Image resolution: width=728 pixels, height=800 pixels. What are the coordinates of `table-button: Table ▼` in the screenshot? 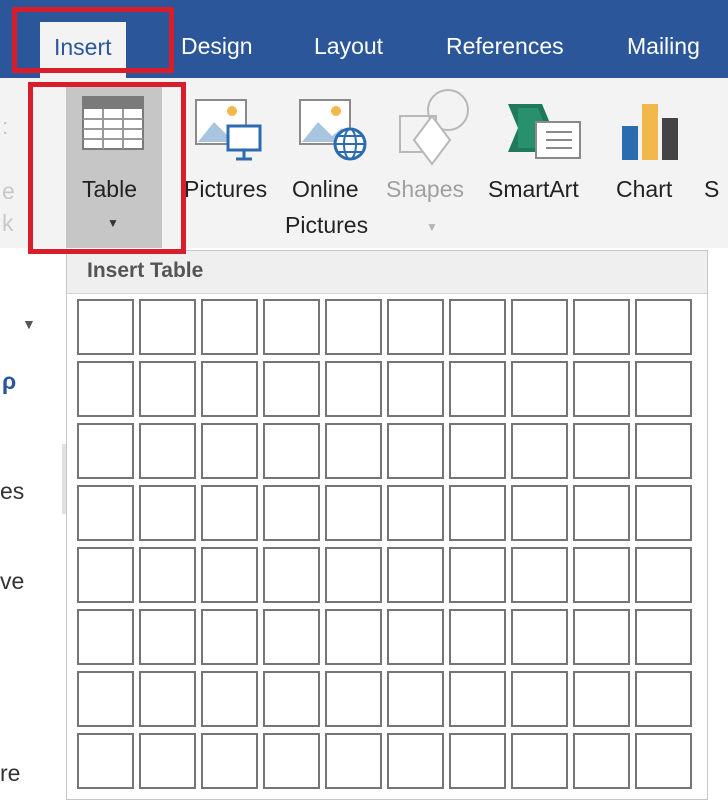 It's located at (114, 165).